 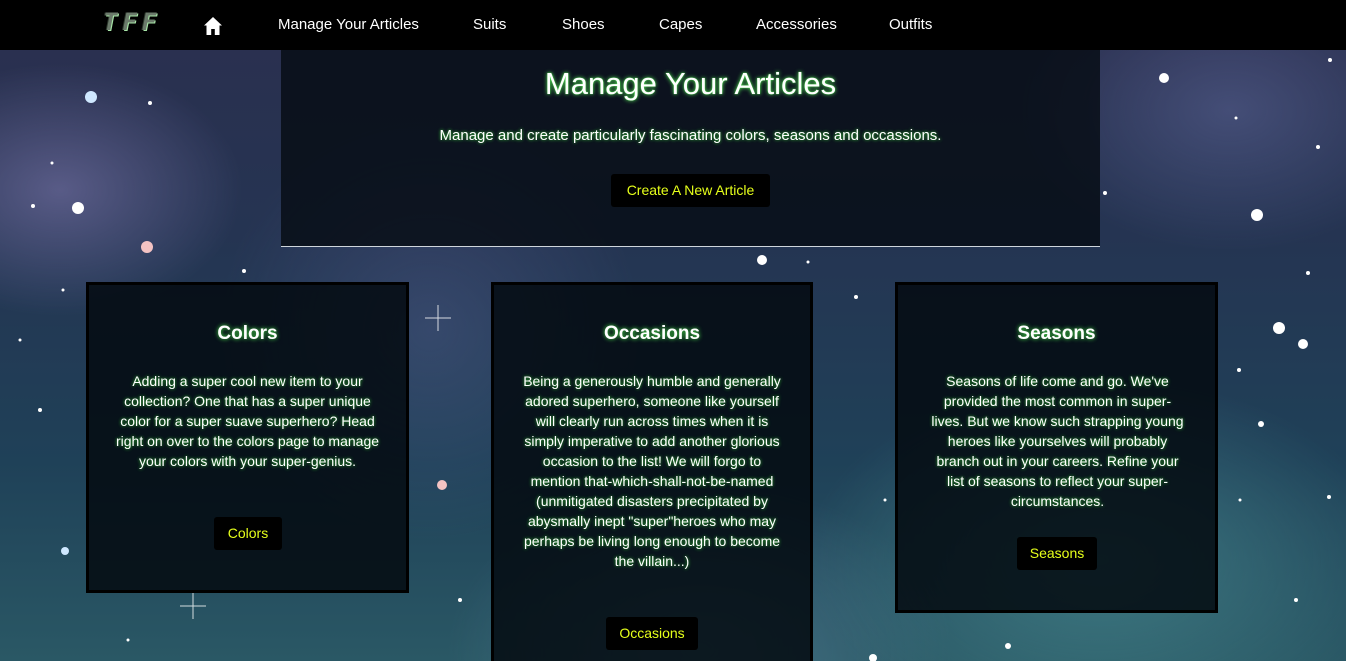 I want to click on card-title: Seasons, so click(x=1056, y=333).